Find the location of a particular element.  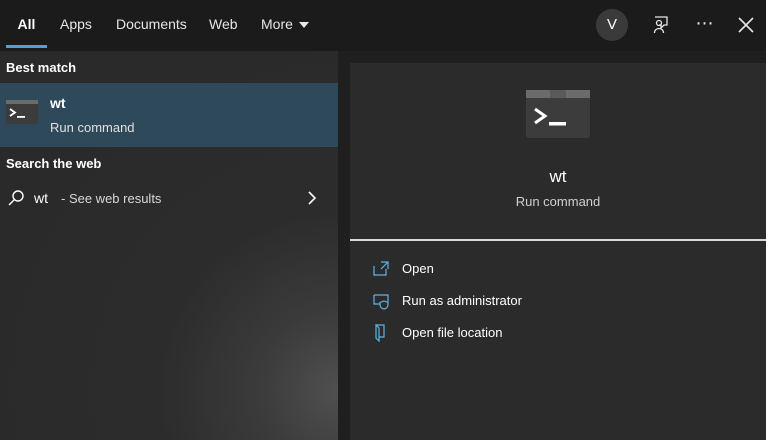

web-result-item: wt - See web results is located at coordinates (169, 198).